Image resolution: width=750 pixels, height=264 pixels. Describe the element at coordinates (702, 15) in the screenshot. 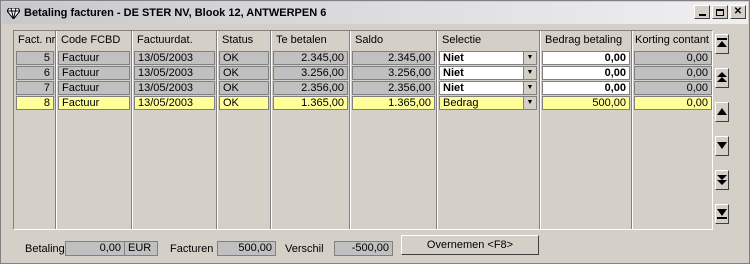

I see `minimize-icon` at that location.